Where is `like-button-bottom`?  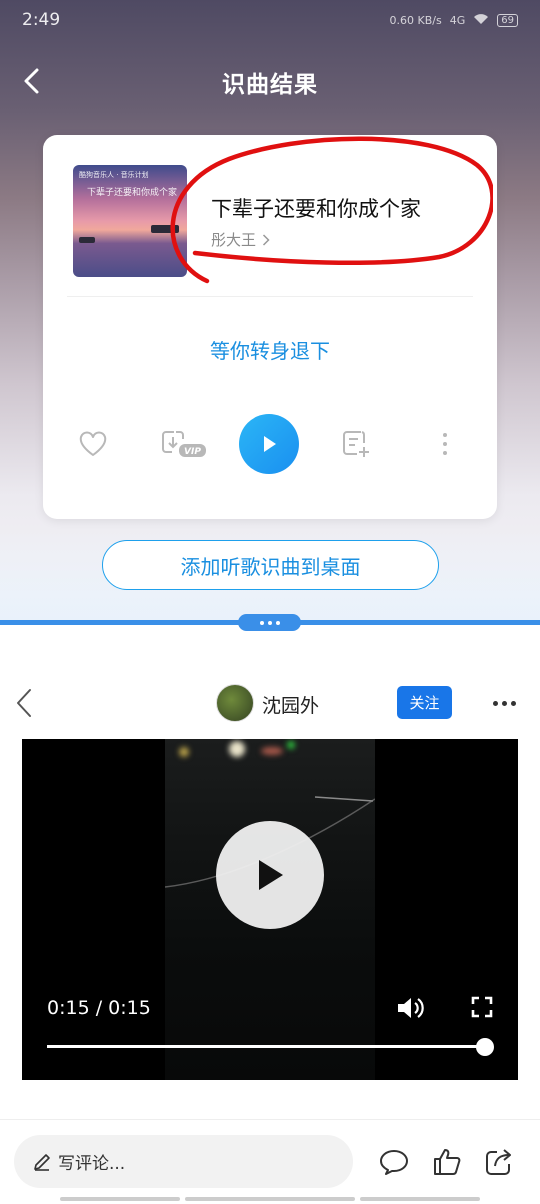 like-button-bottom is located at coordinates (447, 1162).